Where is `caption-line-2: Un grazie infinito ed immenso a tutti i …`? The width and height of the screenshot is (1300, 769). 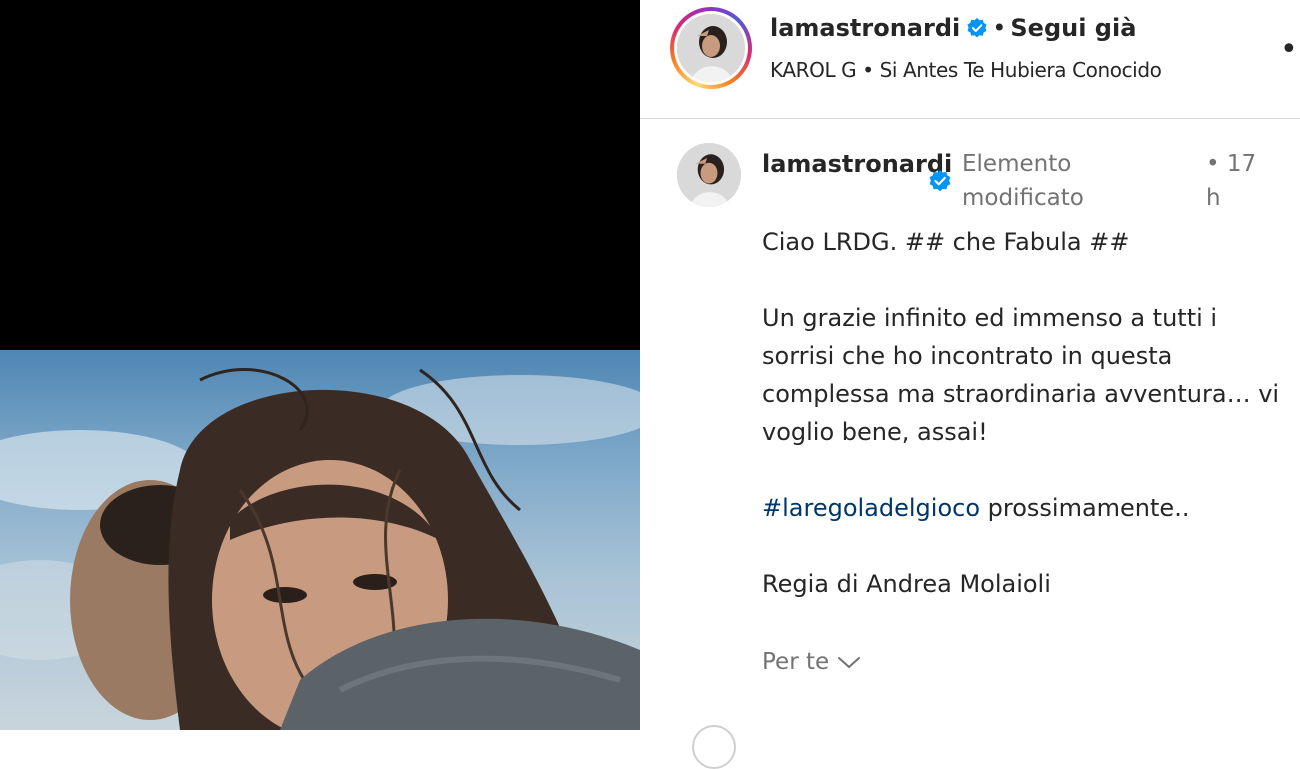
caption-line-2: Un grazie infinito ed immenso a tutti i … is located at coordinates (1021, 375).